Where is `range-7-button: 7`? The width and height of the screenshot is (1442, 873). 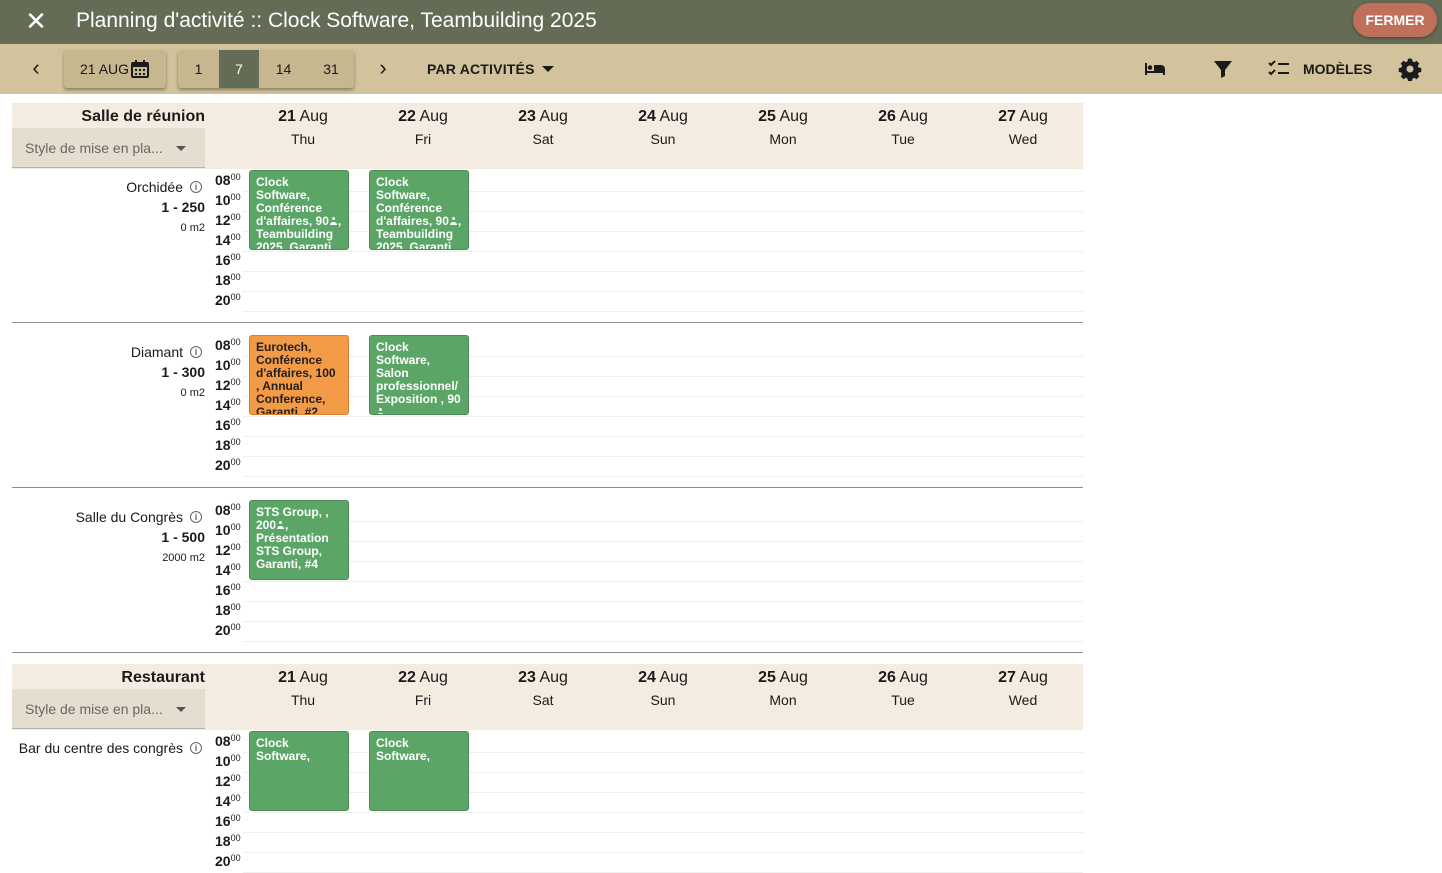
range-7-button: 7 is located at coordinates (239, 69).